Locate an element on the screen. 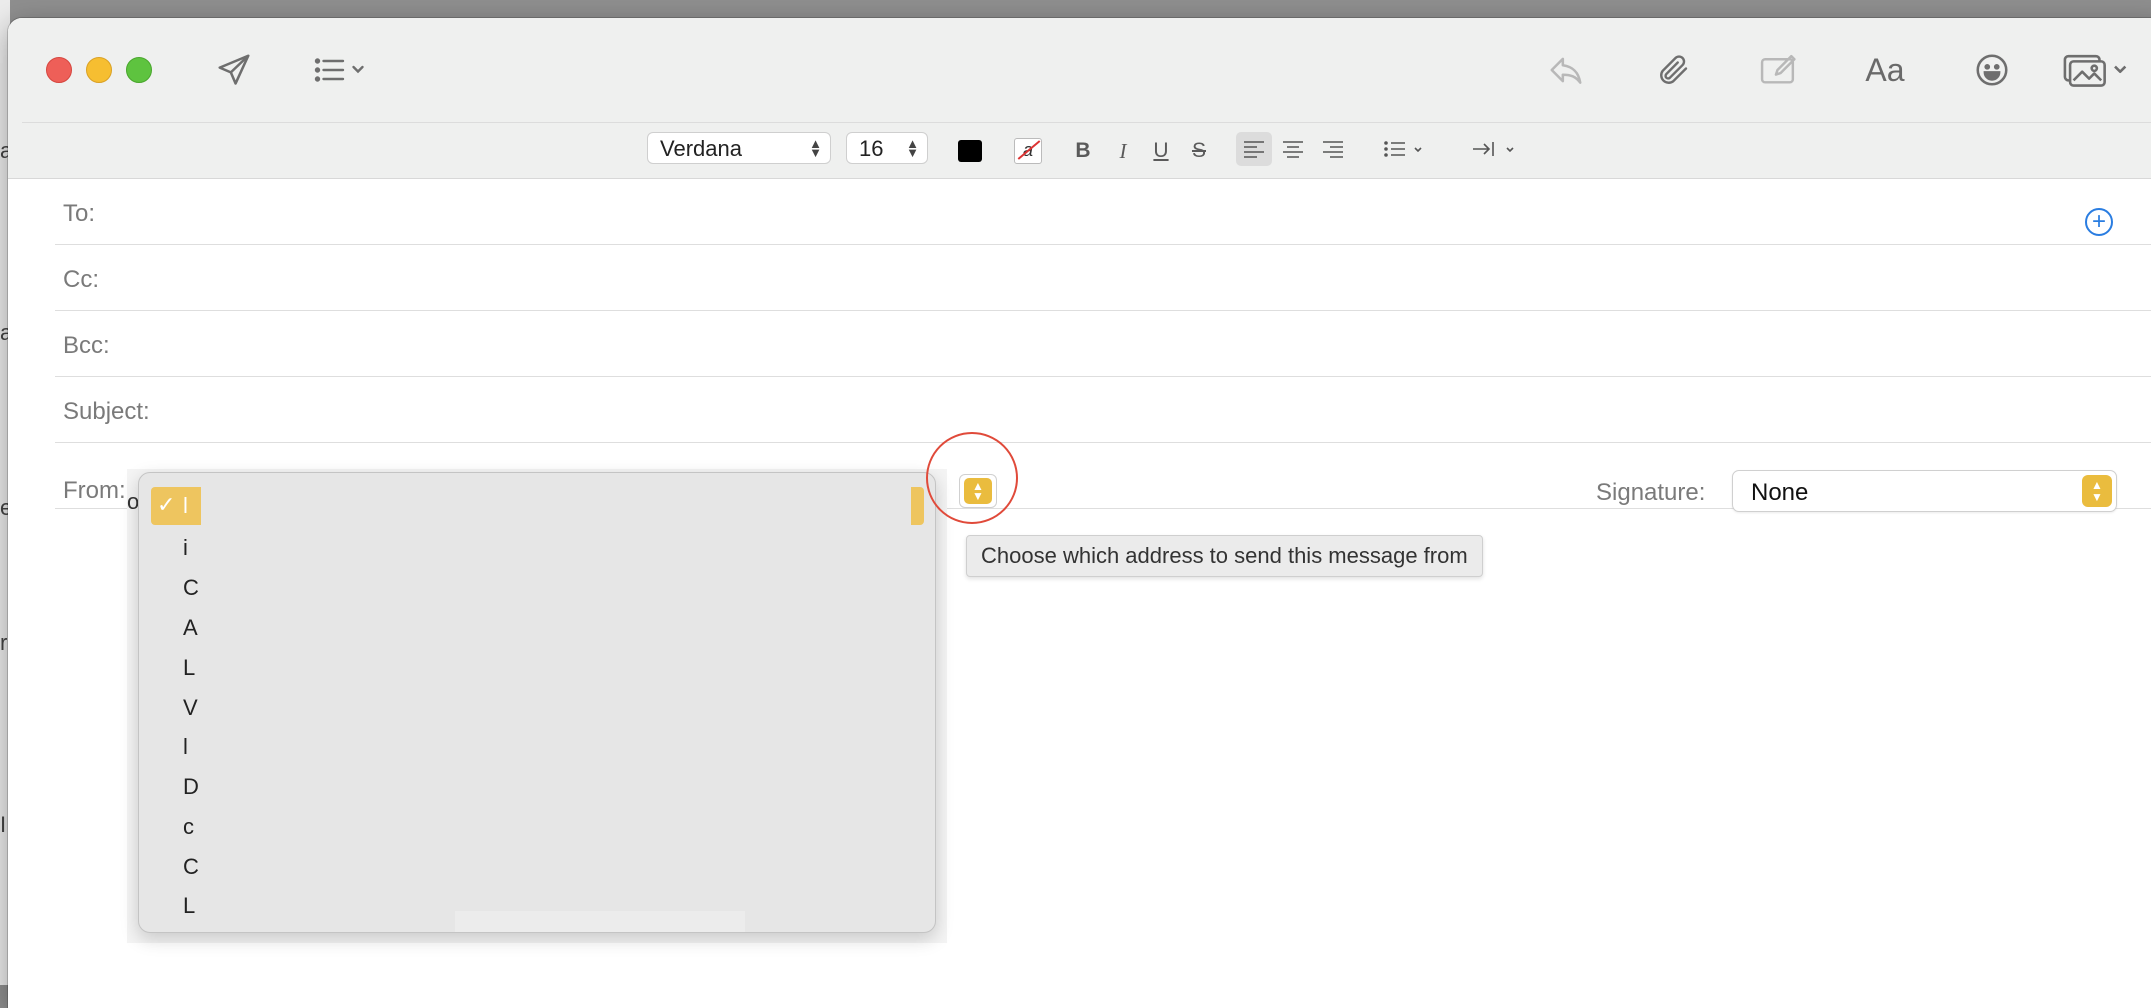  signature-label: Signature: is located at coordinates (1651, 492).